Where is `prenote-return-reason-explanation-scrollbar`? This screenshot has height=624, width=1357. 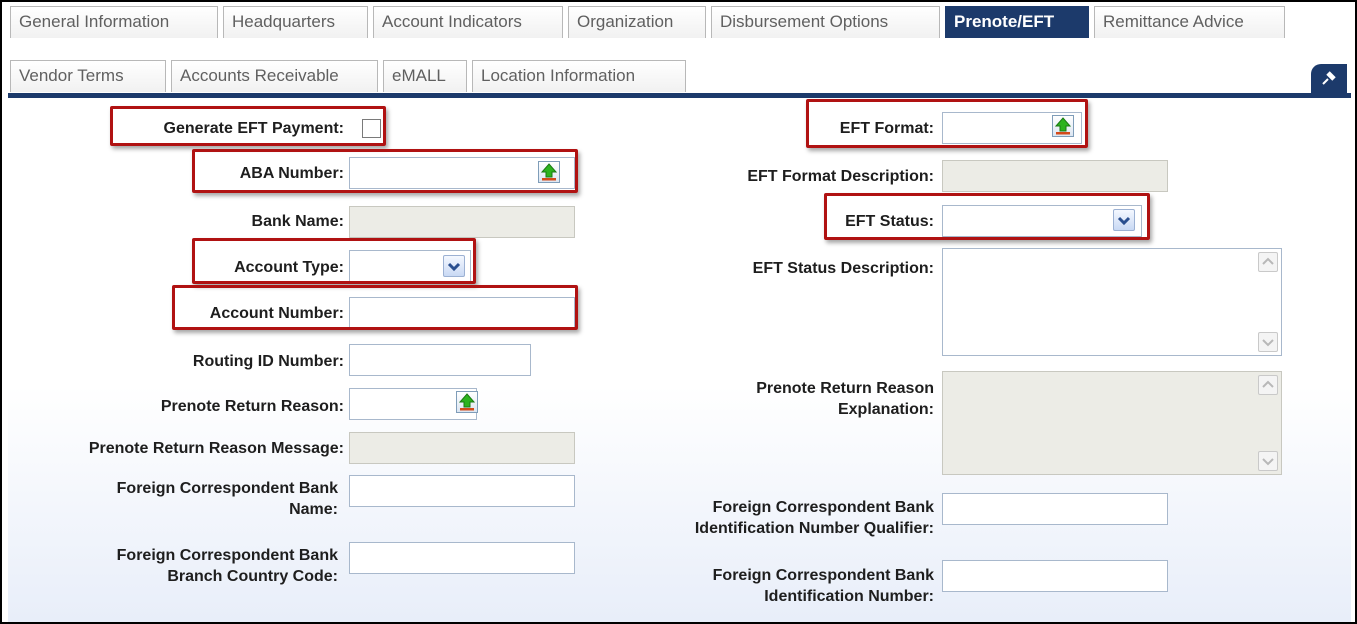
prenote-return-reason-explanation-scrollbar is located at coordinates (1268, 423).